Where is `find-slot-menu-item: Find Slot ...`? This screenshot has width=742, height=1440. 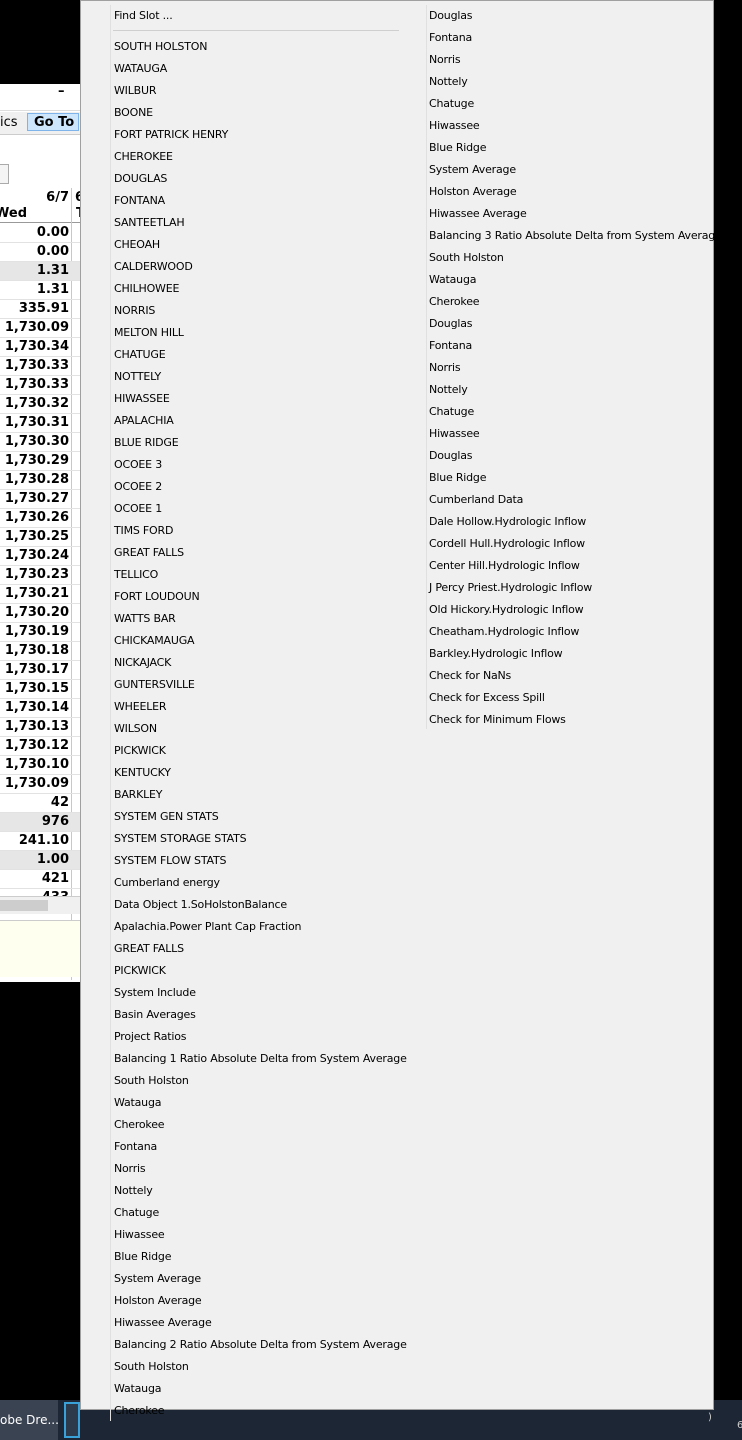 find-slot-menu-item: Find Slot ... is located at coordinates (143, 16).